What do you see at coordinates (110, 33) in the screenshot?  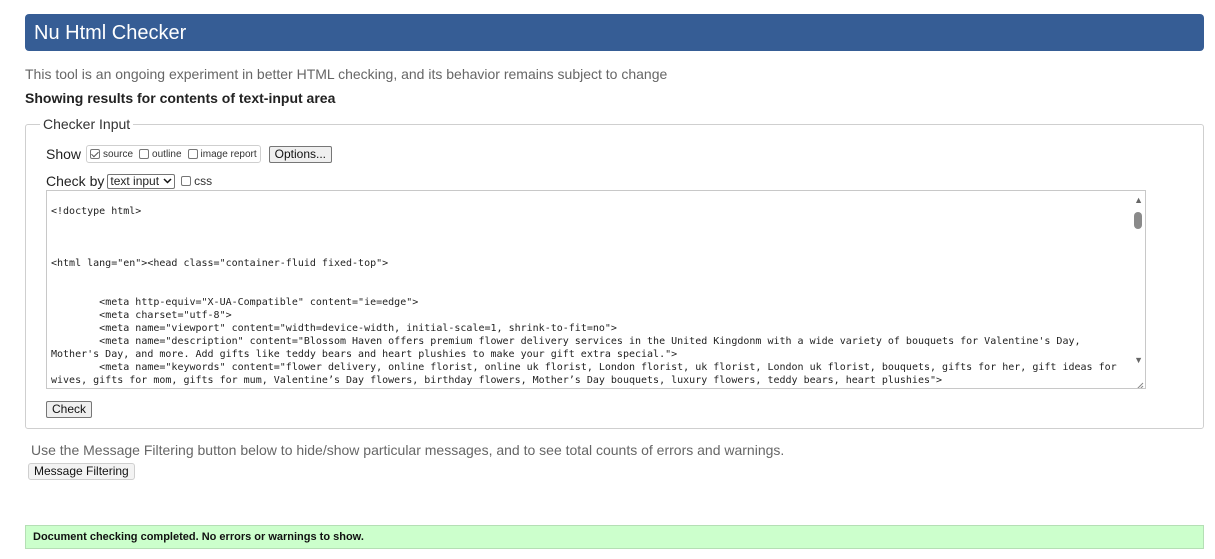 I see `app-title: Nu Html Checker` at bounding box center [110, 33].